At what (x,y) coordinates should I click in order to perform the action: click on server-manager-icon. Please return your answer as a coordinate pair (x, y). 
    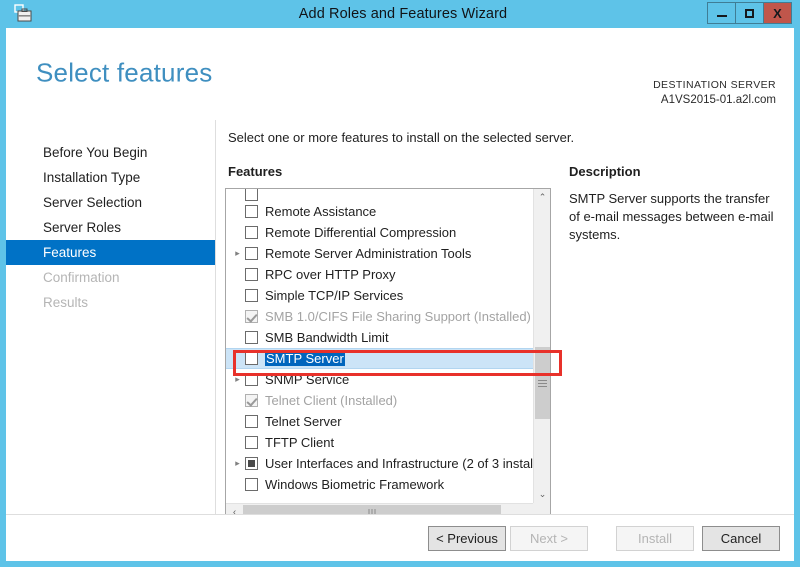
    Looking at the image, I should click on (23, 13).